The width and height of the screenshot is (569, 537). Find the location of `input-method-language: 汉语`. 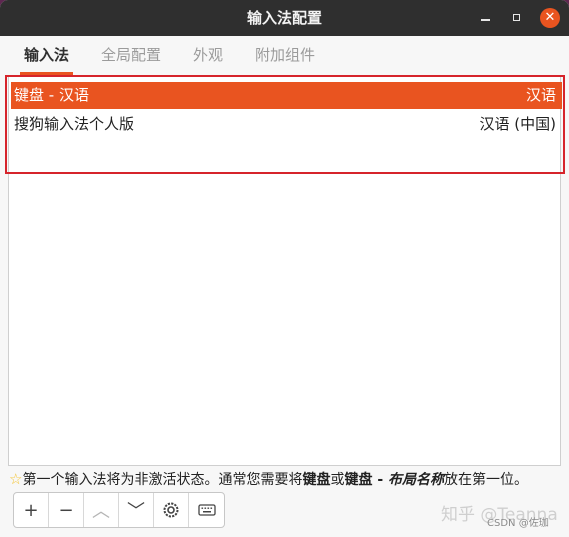

input-method-language: 汉语 is located at coordinates (540, 95).